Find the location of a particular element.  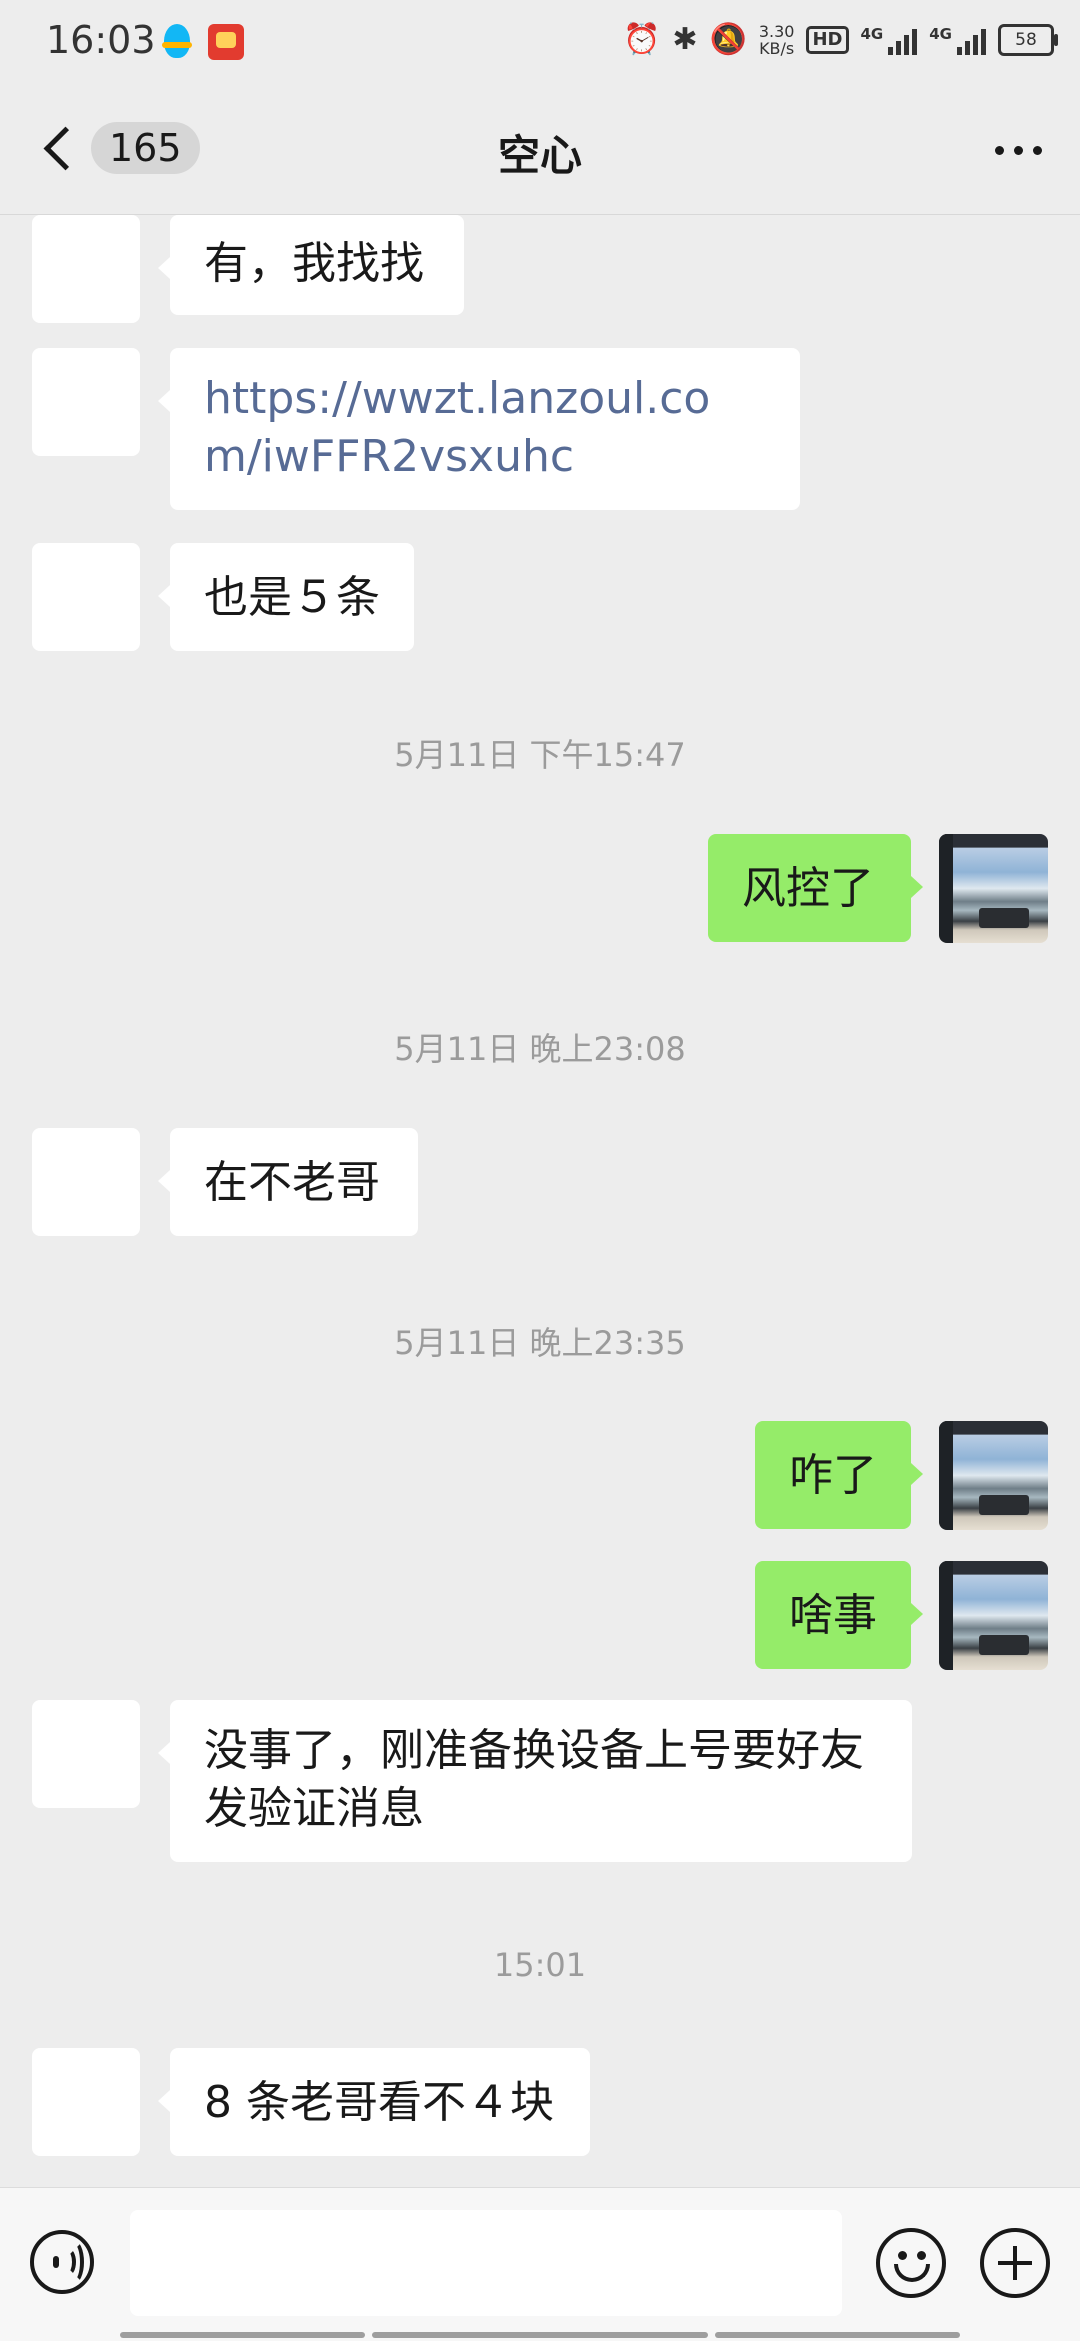

incoming-message-bubble: 没事了，刚准备换设备上号要好友发验证消息 is located at coordinates (541, 1781).